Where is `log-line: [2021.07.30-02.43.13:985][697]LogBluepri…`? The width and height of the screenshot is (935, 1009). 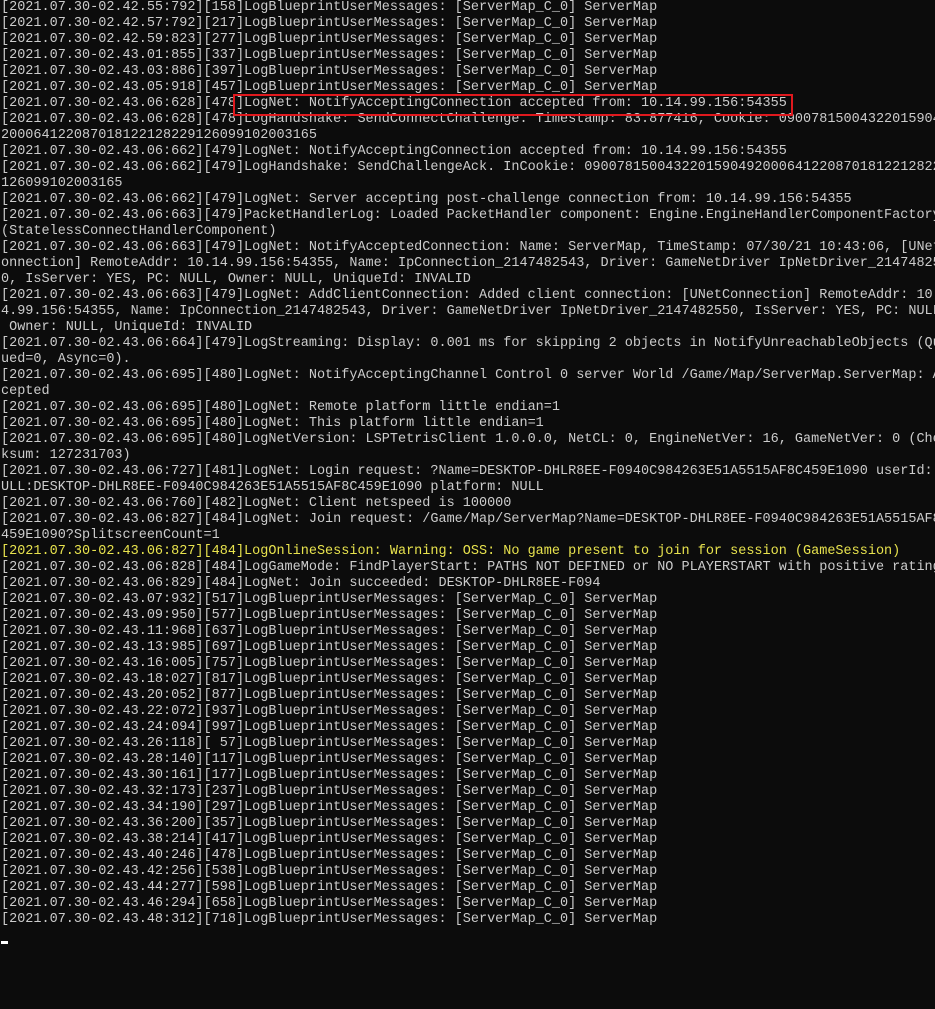 log-line: [2021.07.30-02.43.13:985][697]LogBluepri… is located at coordinates (329, 647).